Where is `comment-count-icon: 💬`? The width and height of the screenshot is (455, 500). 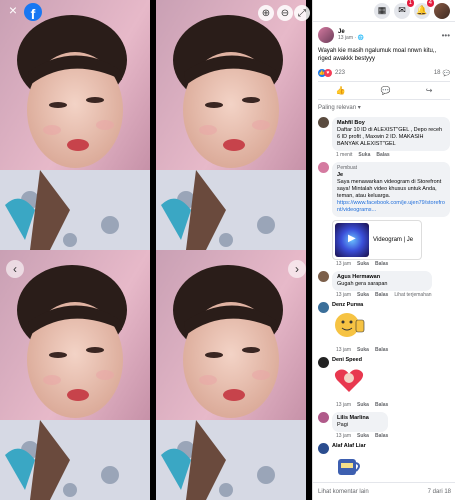 comment-count-icon: 💬 is located at coordinates (446, 73).